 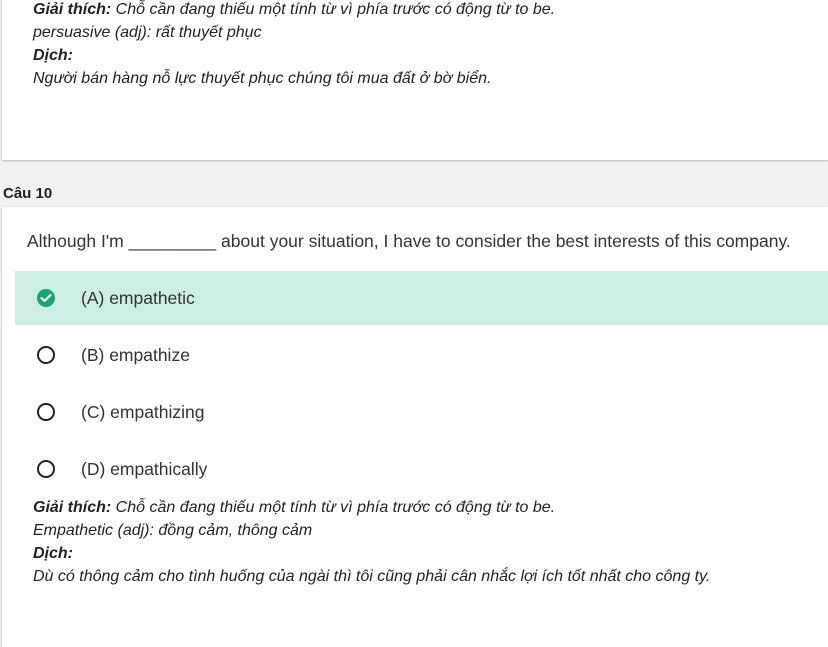 What do you see at coordinates (147, 32) in the screenshot?
I see `vocab-line: persuasive (adj): rất thuyết phục` at bounding box center [147, 32].